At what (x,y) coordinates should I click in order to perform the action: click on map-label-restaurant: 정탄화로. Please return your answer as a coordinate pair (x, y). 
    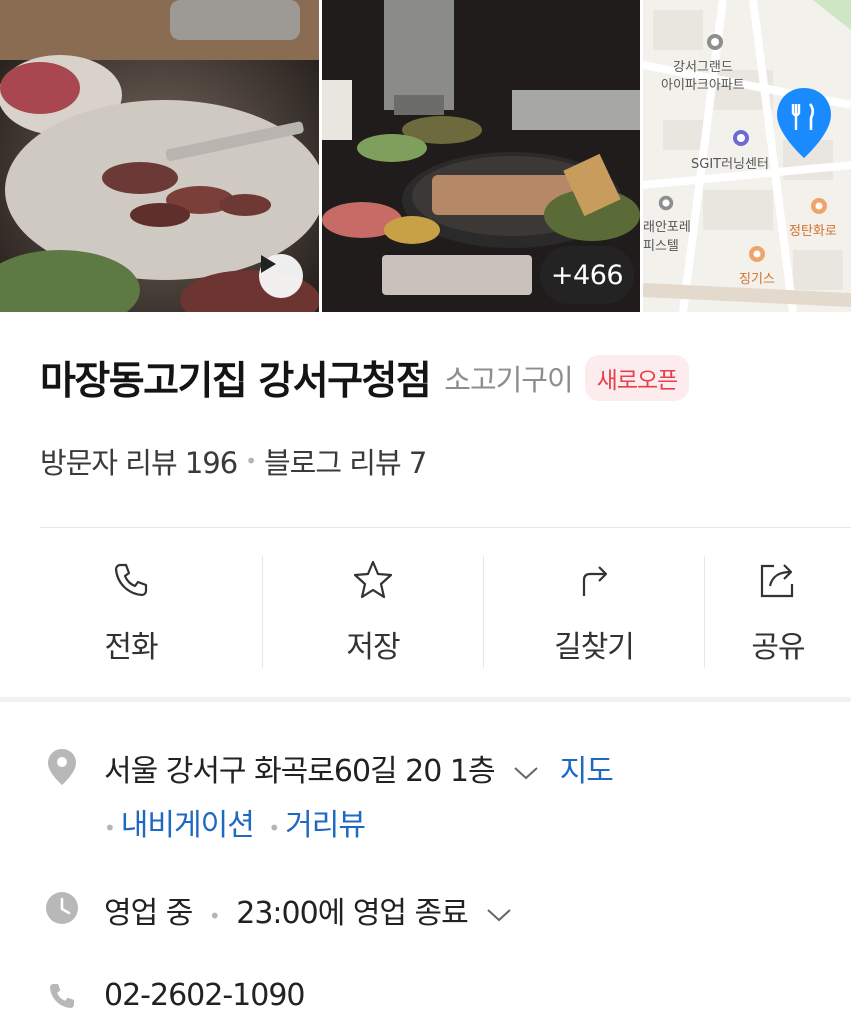
    Looking at the image, I should click on (813, 231).